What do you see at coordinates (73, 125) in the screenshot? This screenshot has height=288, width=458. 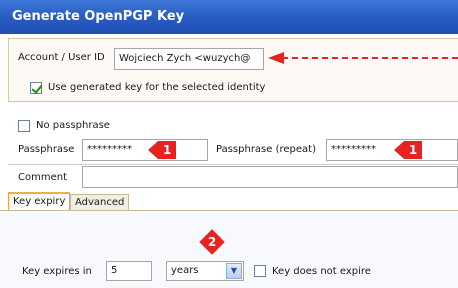 I see `no-passphrase-label: No passphrase` at bounding box center [73, 125].